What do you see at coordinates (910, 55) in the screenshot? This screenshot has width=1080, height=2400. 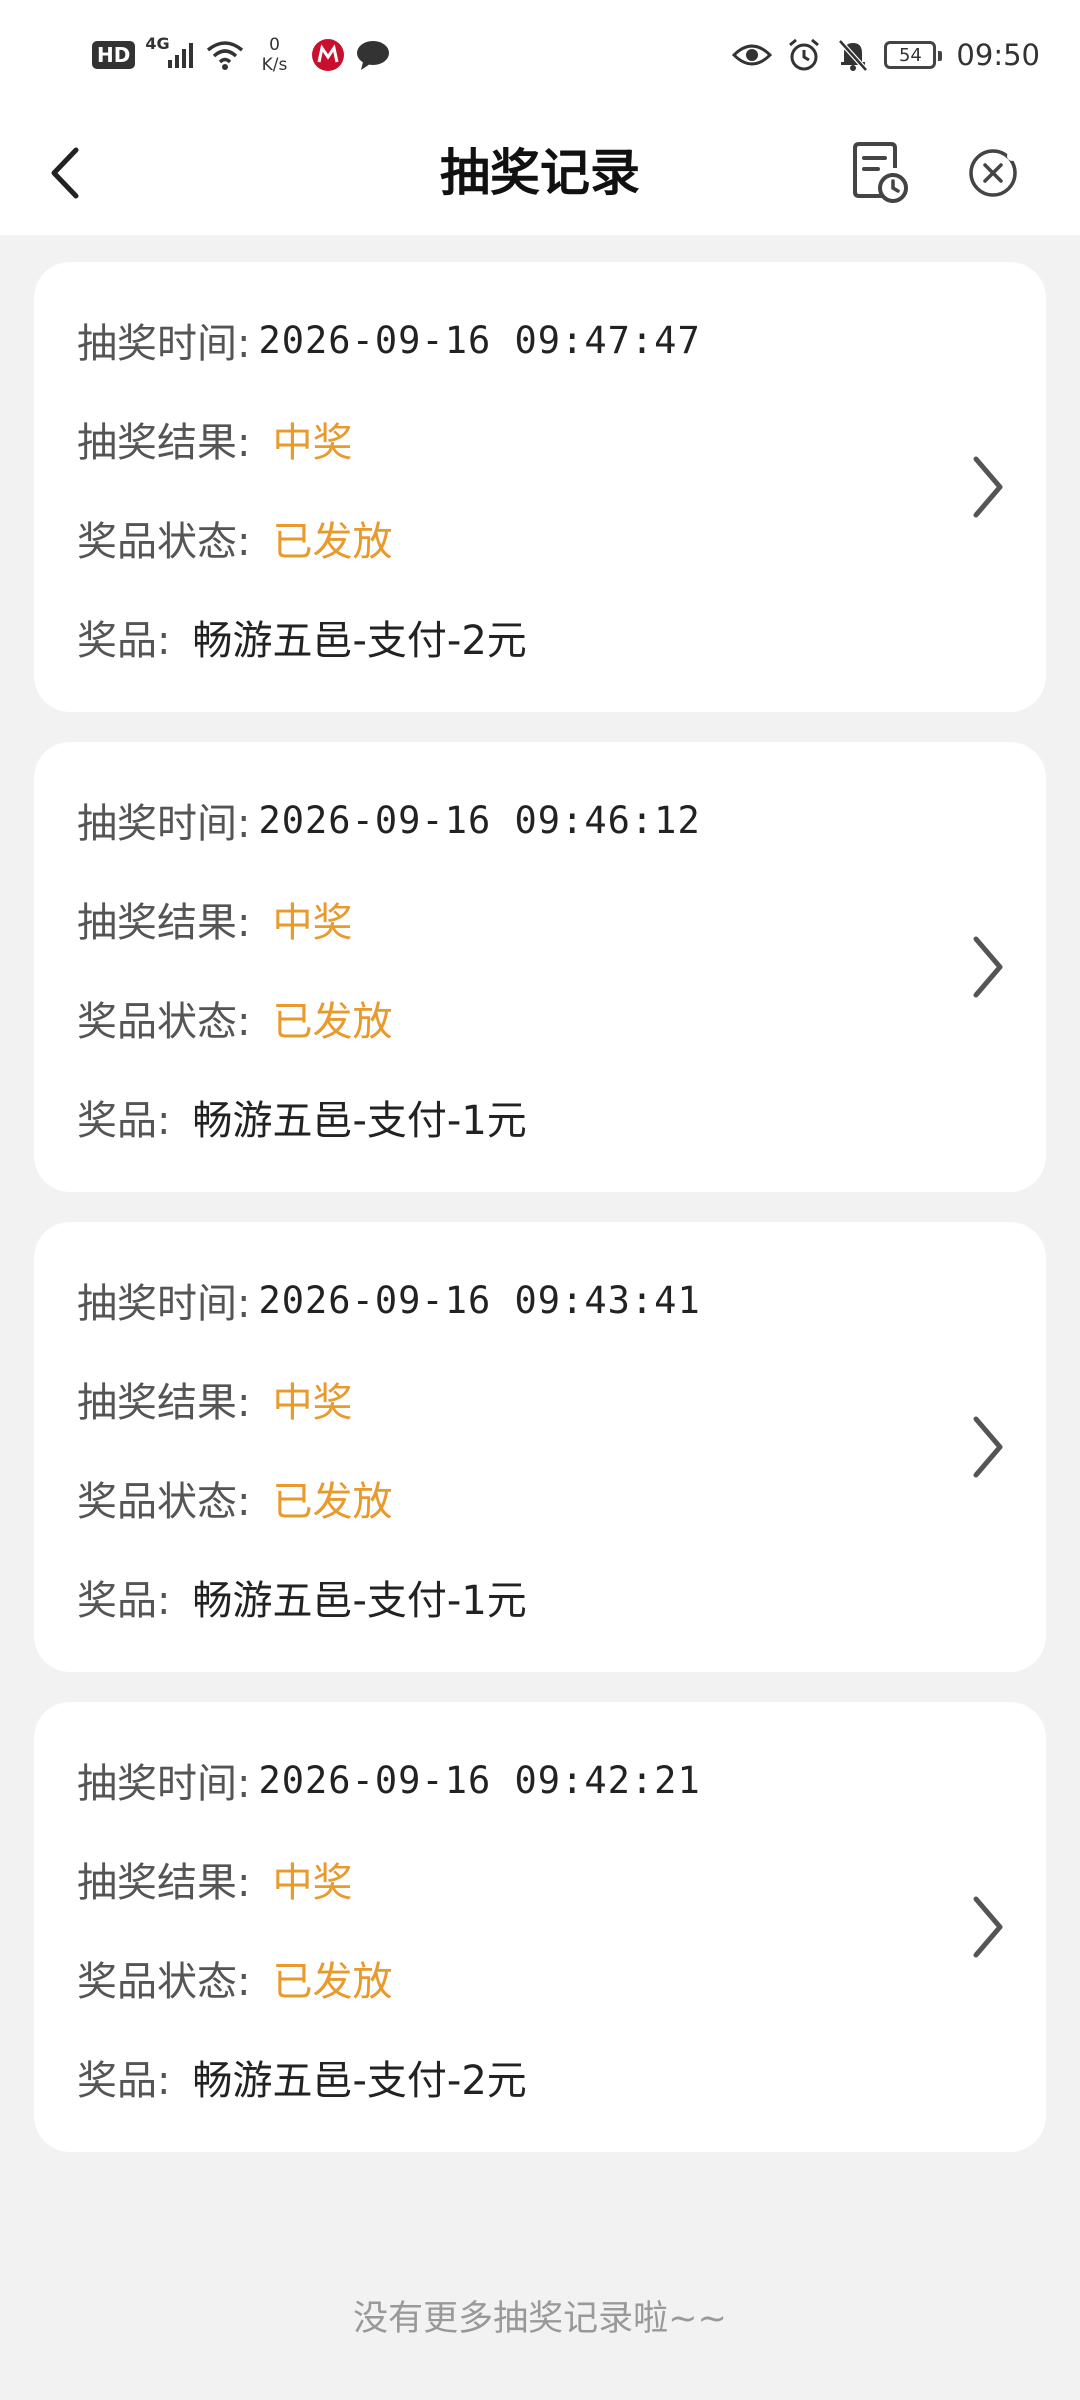 I see `battery-level: 54` at bounding box center [910, 55].